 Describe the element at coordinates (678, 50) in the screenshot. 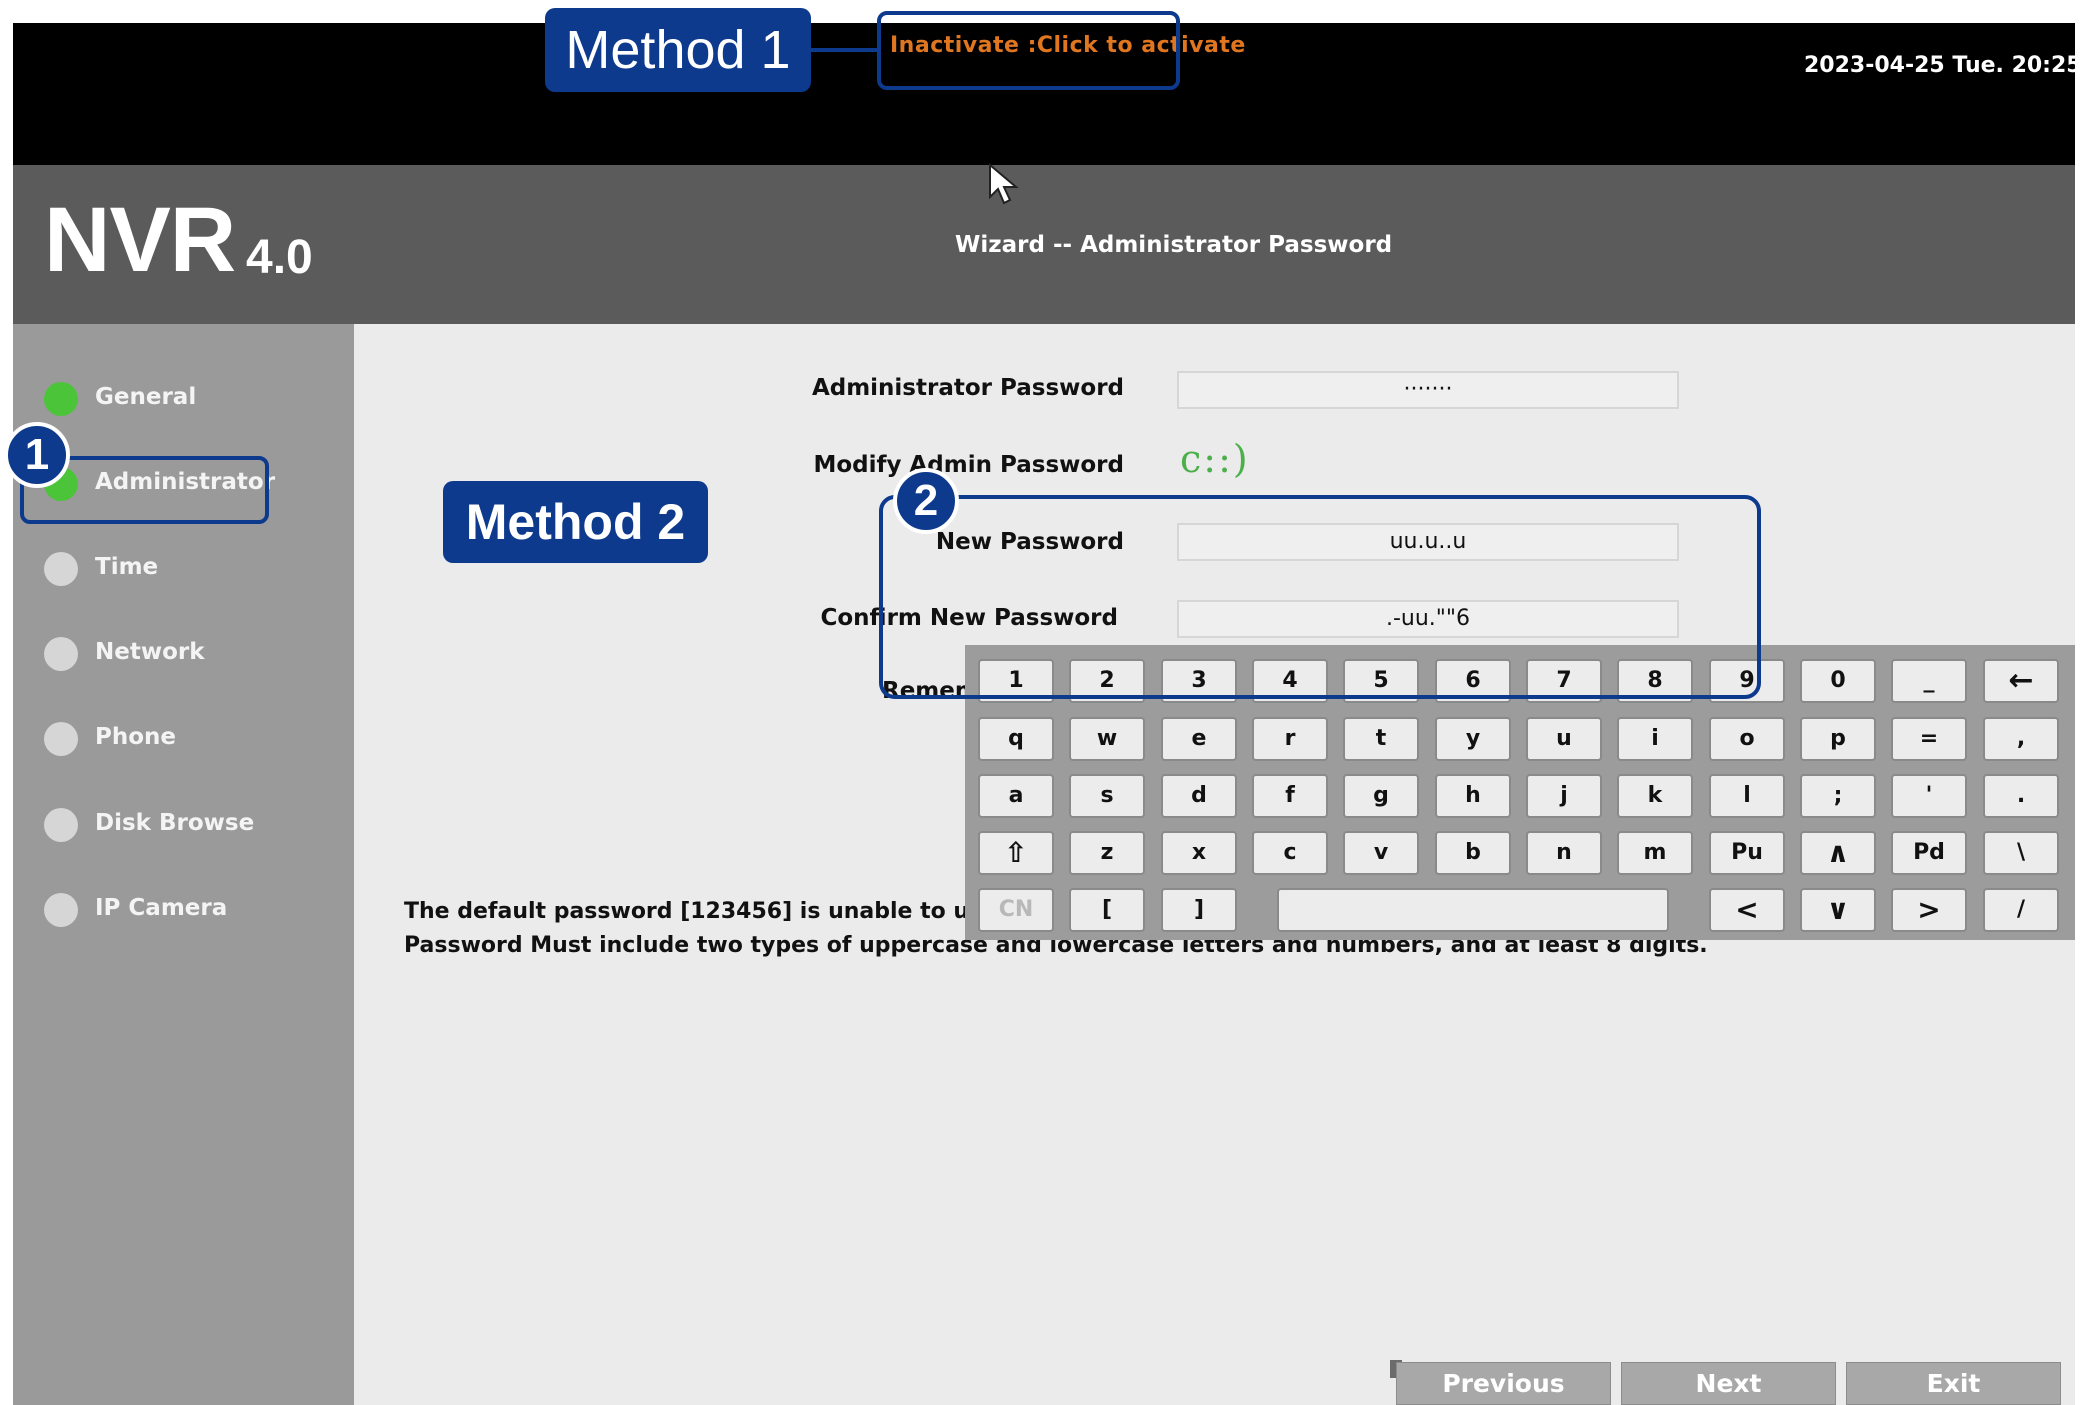

I see `method1-callout: Method 1` at that location.